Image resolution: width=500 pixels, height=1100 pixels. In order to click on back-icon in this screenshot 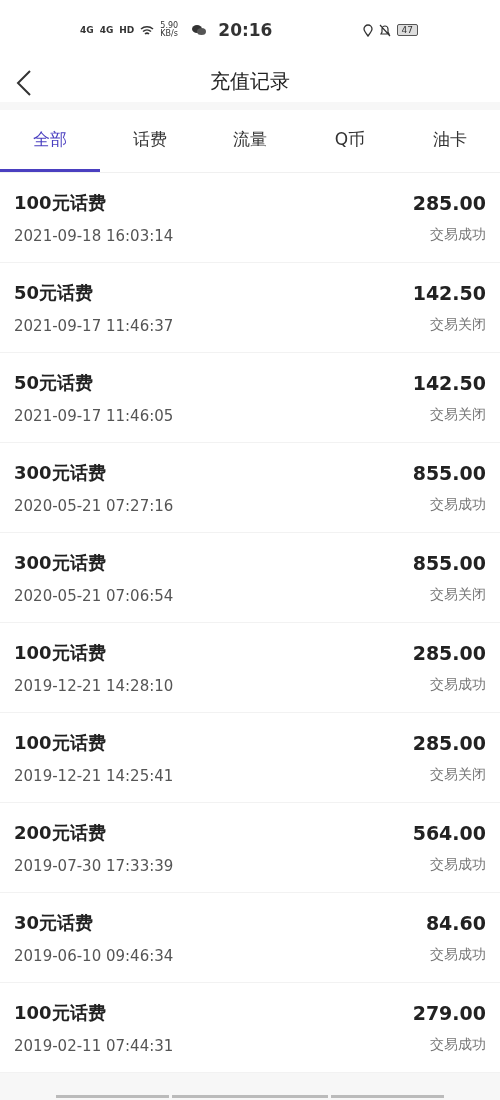, I will do `click(24, 83)`.